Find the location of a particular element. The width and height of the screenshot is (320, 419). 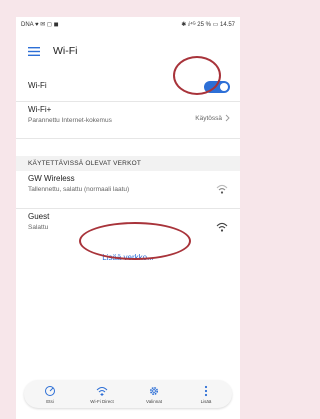

scan-icon is located at coordinates (50, 390).